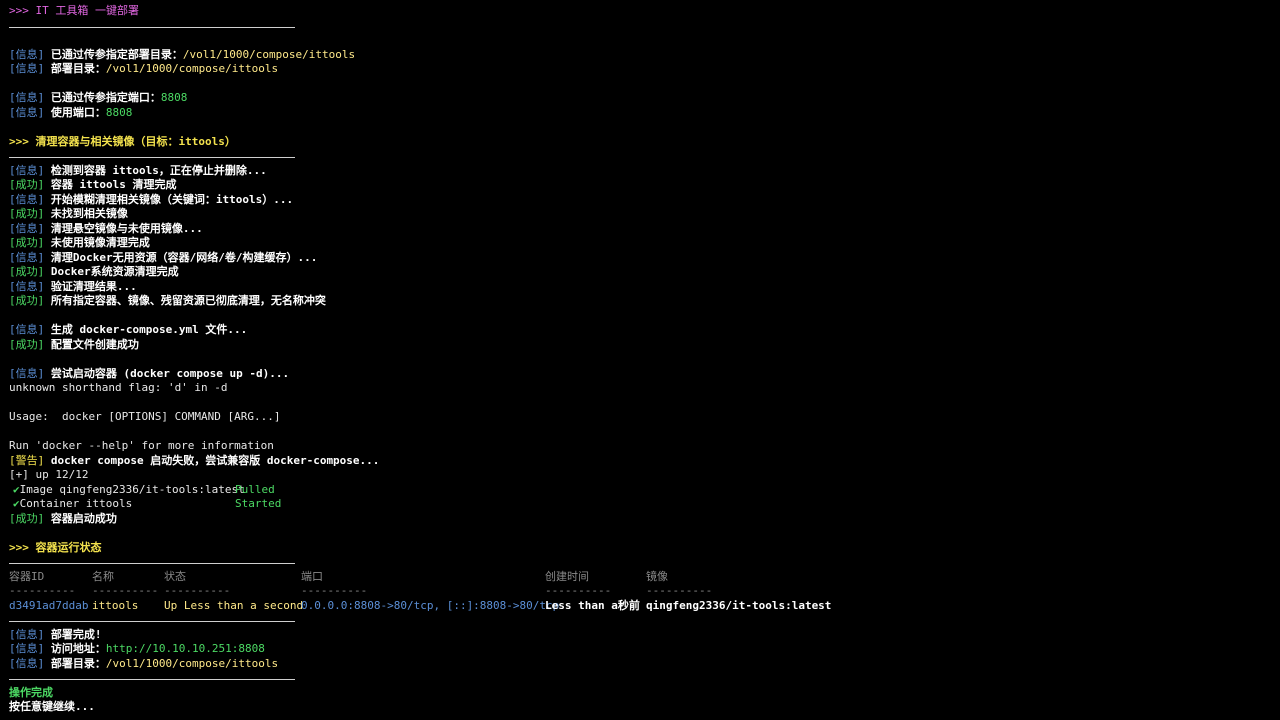 The height and width of the screenshot is (720, 1280). Describe the element at coordinates (87, 10) in the screenshot. I see `header-title: IT 工具箱 一键部署` at that location.